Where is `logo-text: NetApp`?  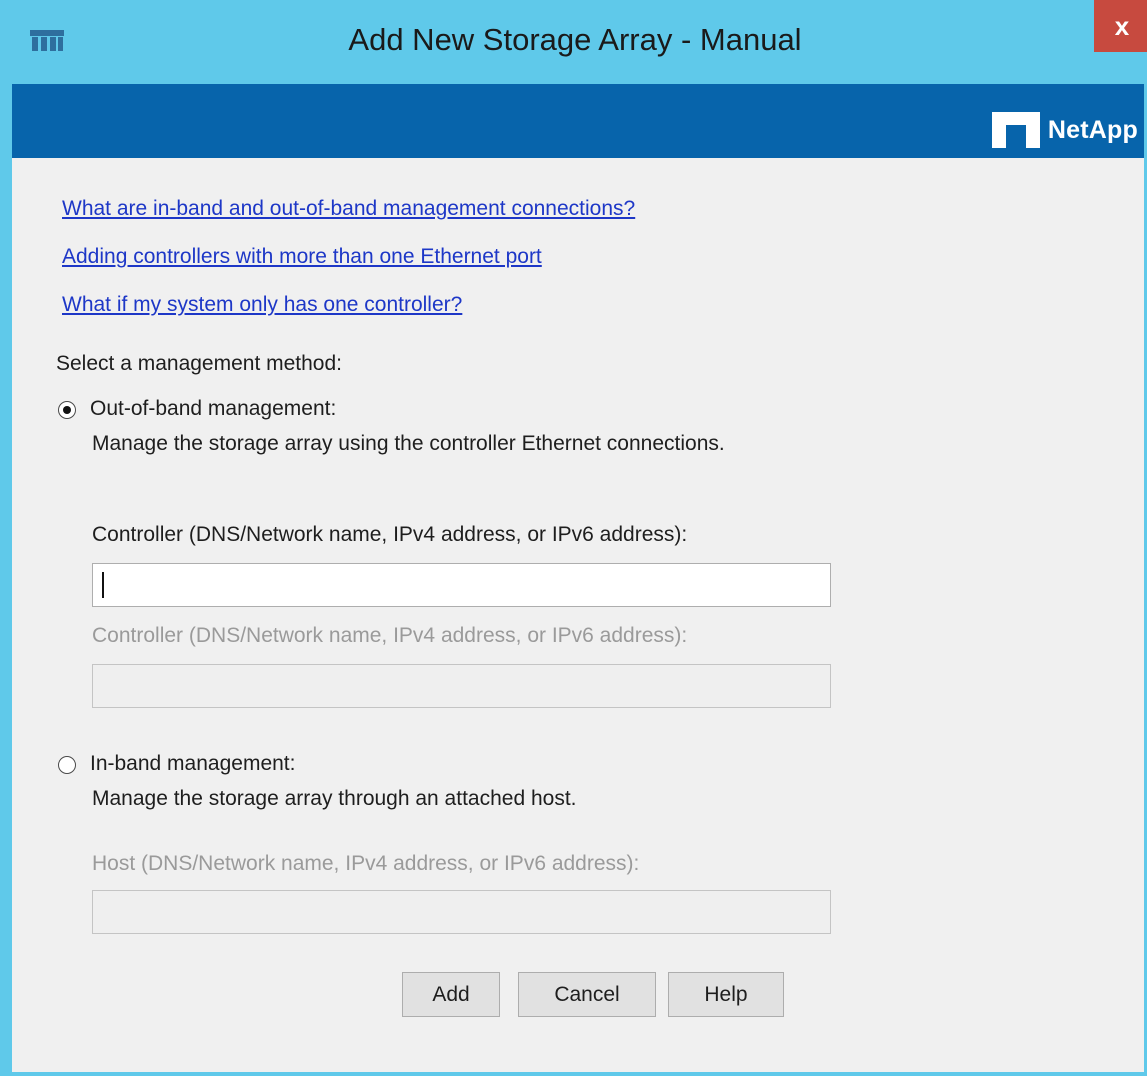
logo-text: NetApp is located at coordinates (1092, 129).